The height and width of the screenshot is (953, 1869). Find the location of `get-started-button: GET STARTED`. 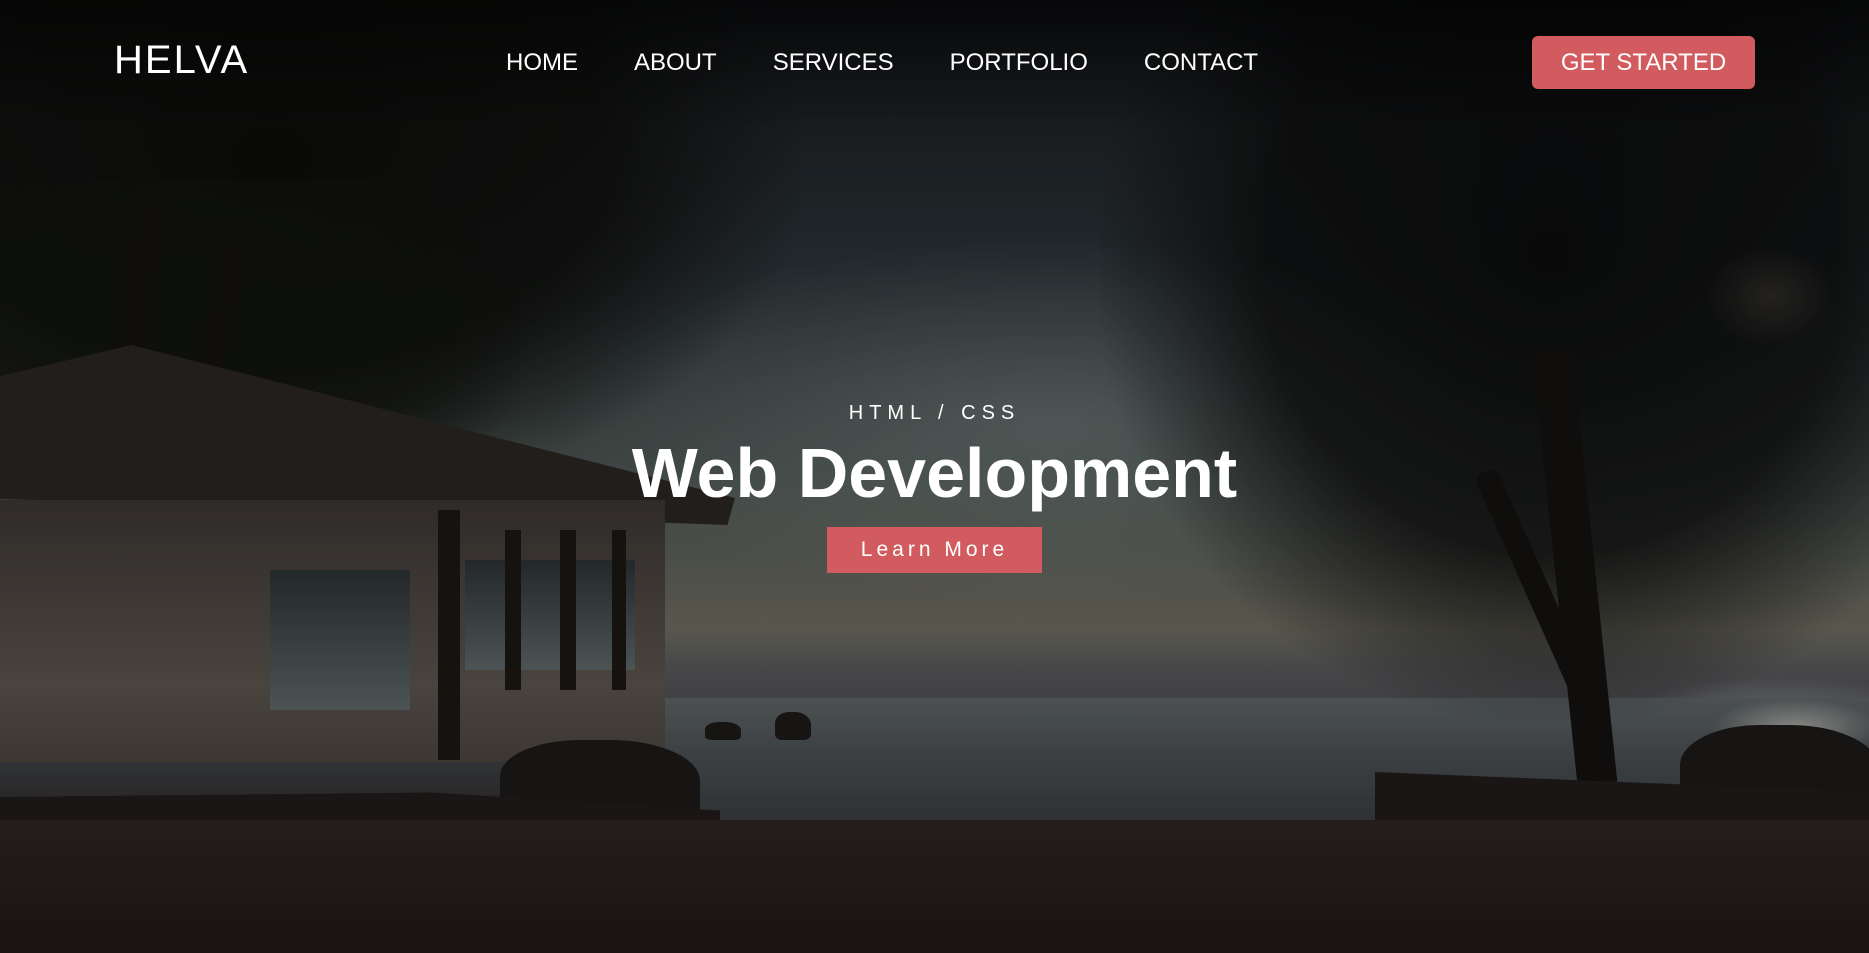

get-started-button: GET STARTED is located at coordinates (1643, 62).